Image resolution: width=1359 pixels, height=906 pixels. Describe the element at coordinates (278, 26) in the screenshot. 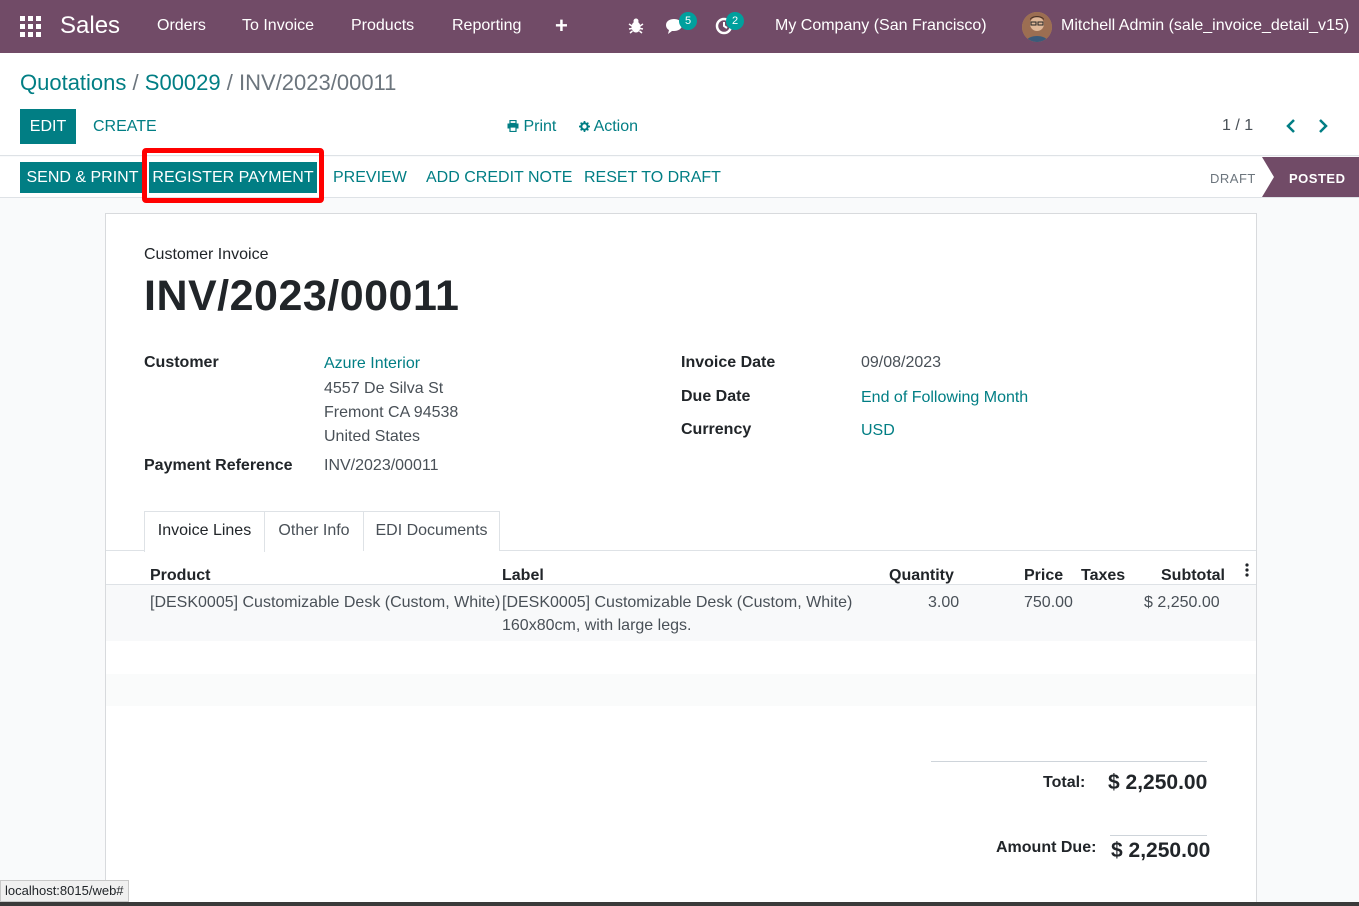

I see `menu-to-invoice: To Invoice` at that location.